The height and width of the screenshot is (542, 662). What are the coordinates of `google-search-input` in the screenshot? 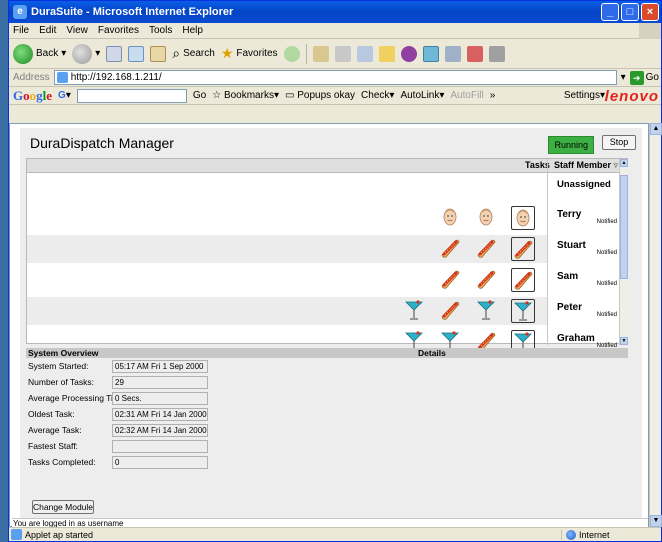 It's located at (131, 95).